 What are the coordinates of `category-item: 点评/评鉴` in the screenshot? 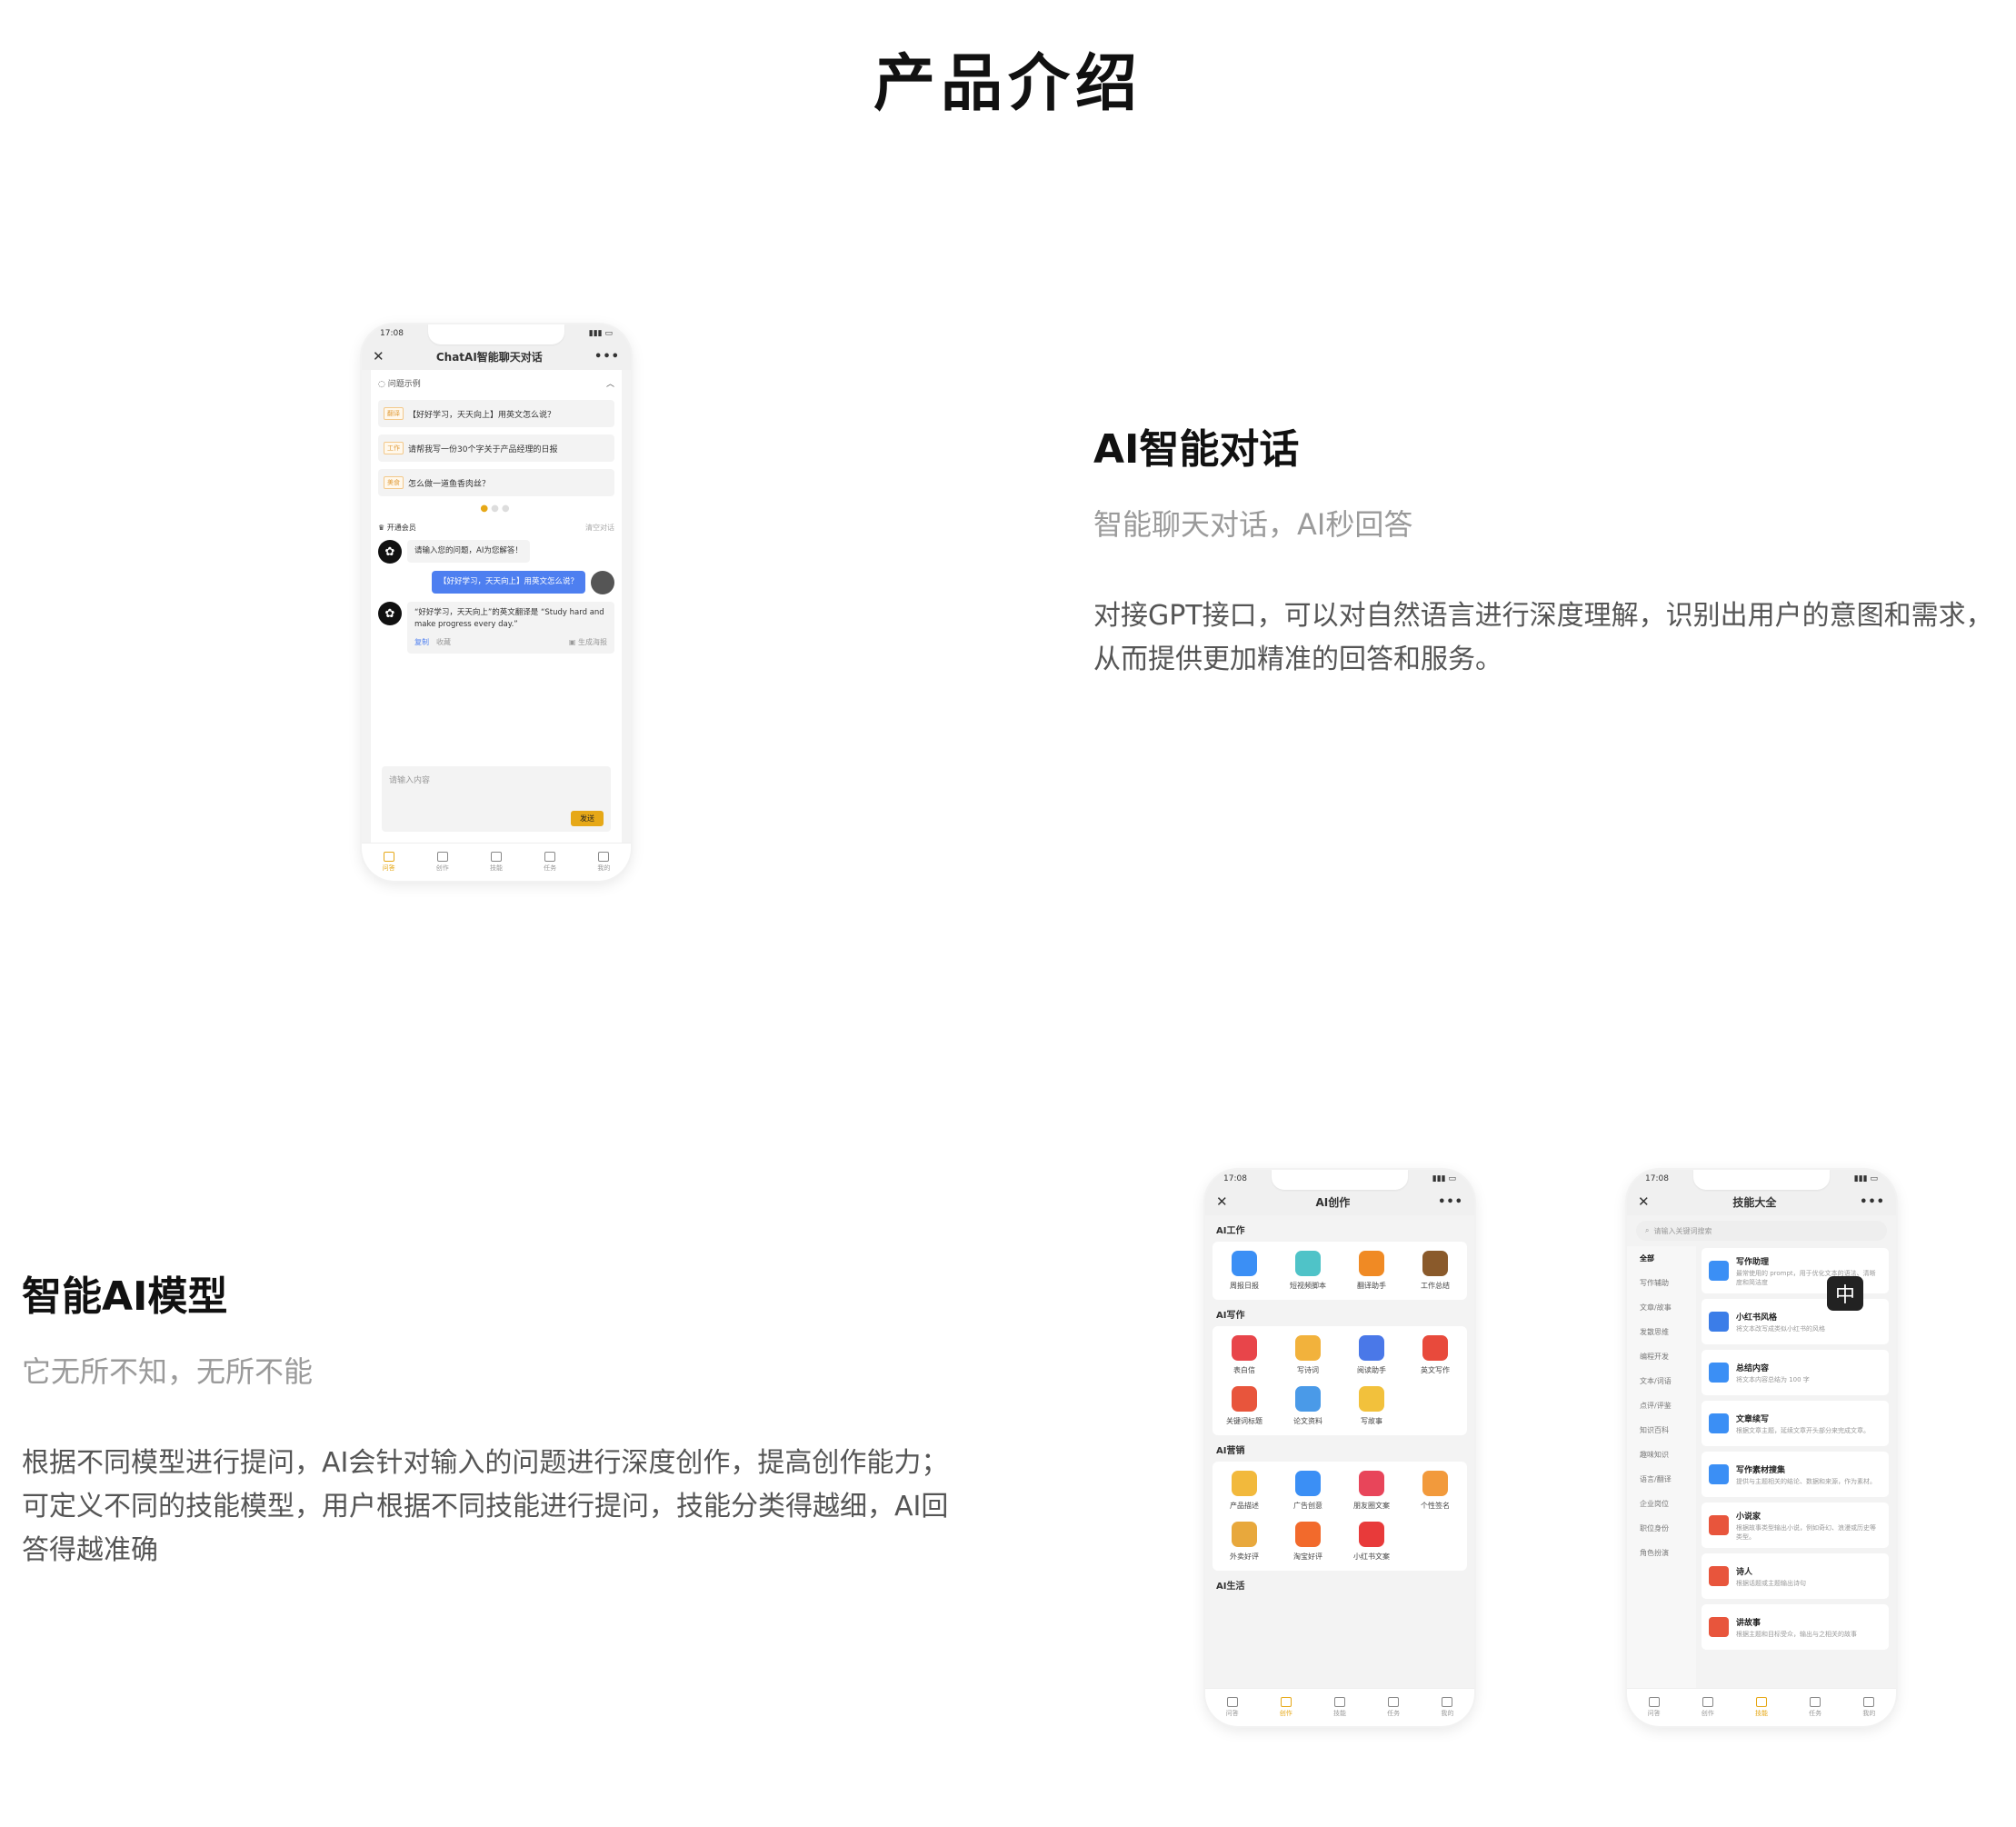 It's located at (1661, 1405).